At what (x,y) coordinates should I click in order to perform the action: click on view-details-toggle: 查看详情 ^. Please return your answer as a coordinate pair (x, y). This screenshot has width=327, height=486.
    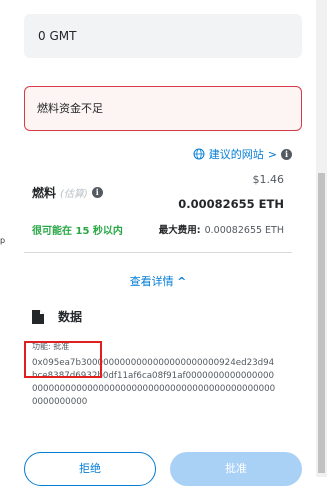
    Looking at the image, I should click on (158, 281).